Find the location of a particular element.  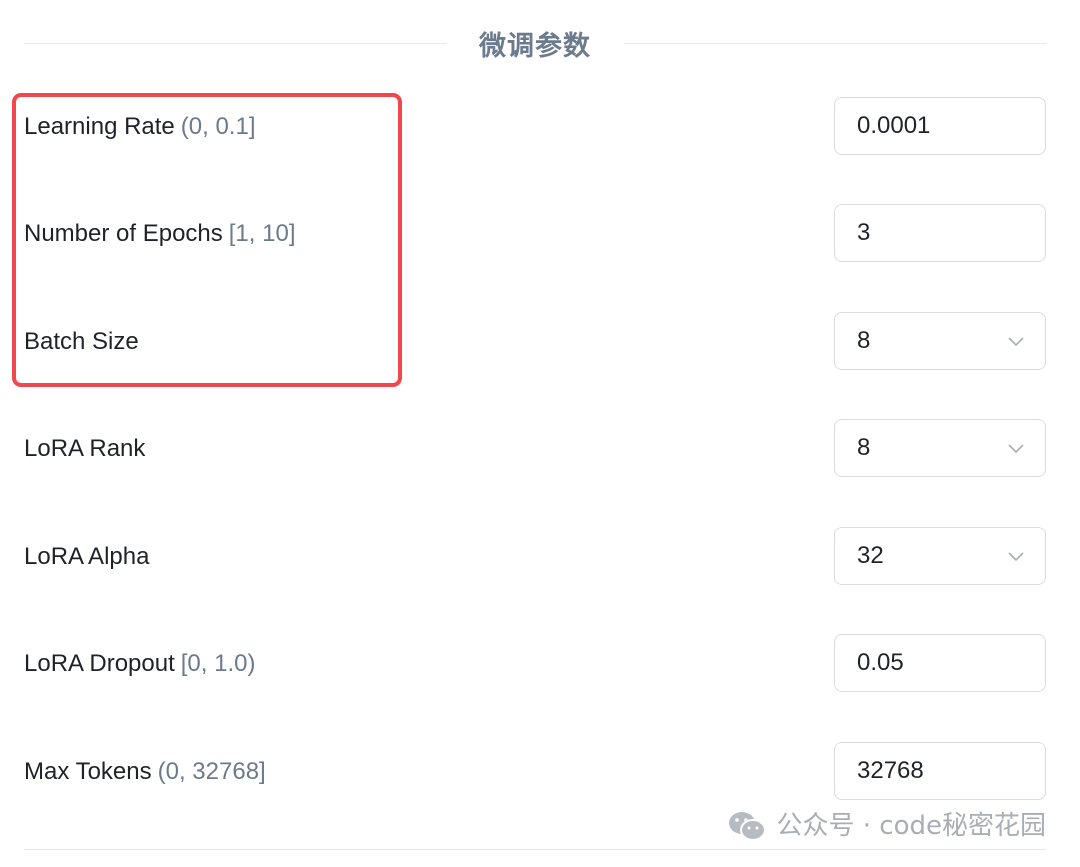

field-value: 0.0001 is located at coordinates (894, 125).